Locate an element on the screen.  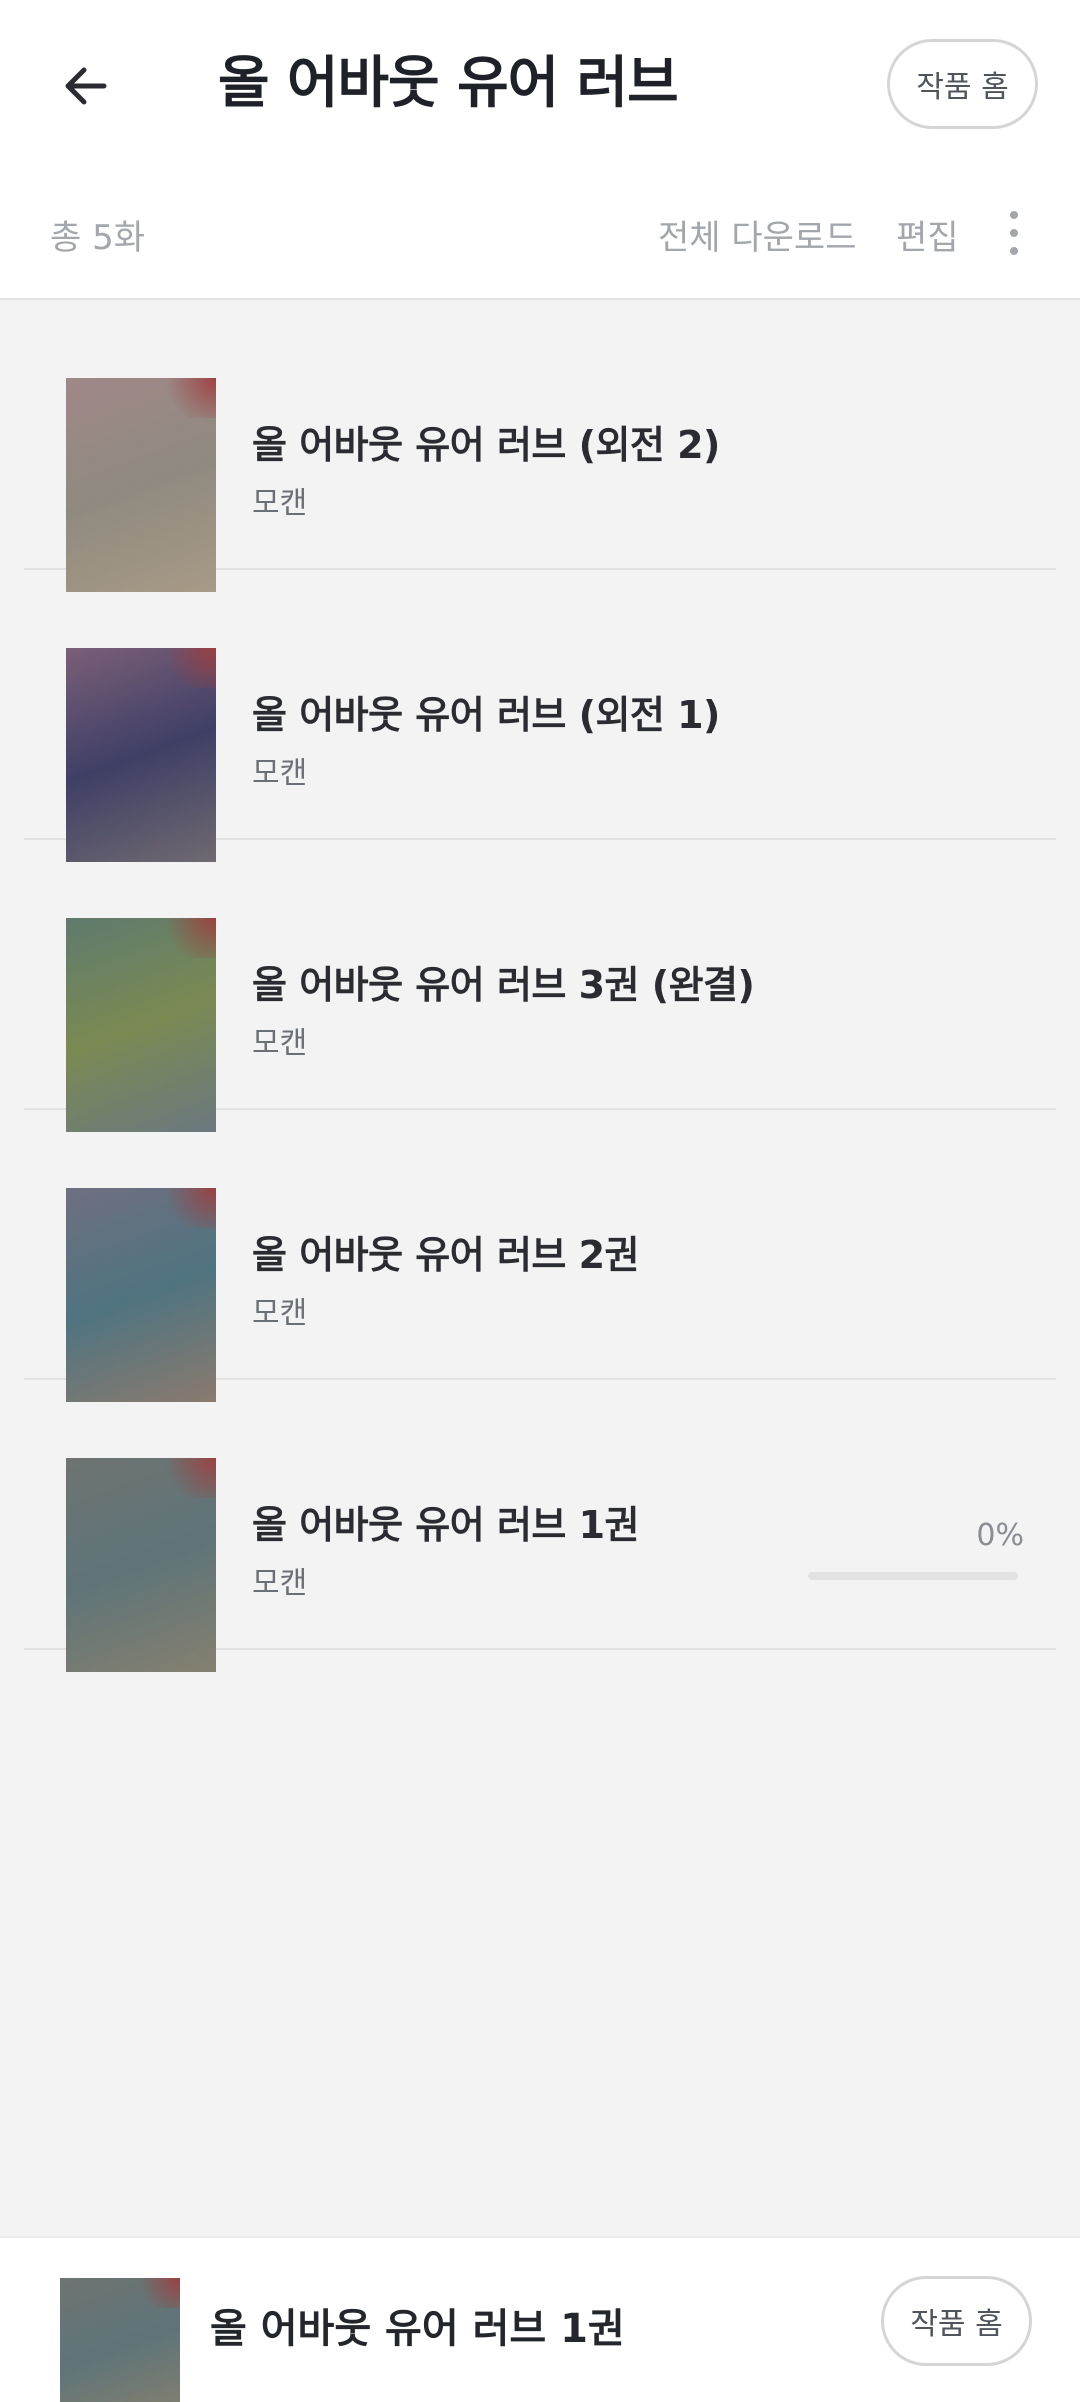
episode-title: 올 어바웃 유어 러브 1권 is located at coordinates (446, 1525).